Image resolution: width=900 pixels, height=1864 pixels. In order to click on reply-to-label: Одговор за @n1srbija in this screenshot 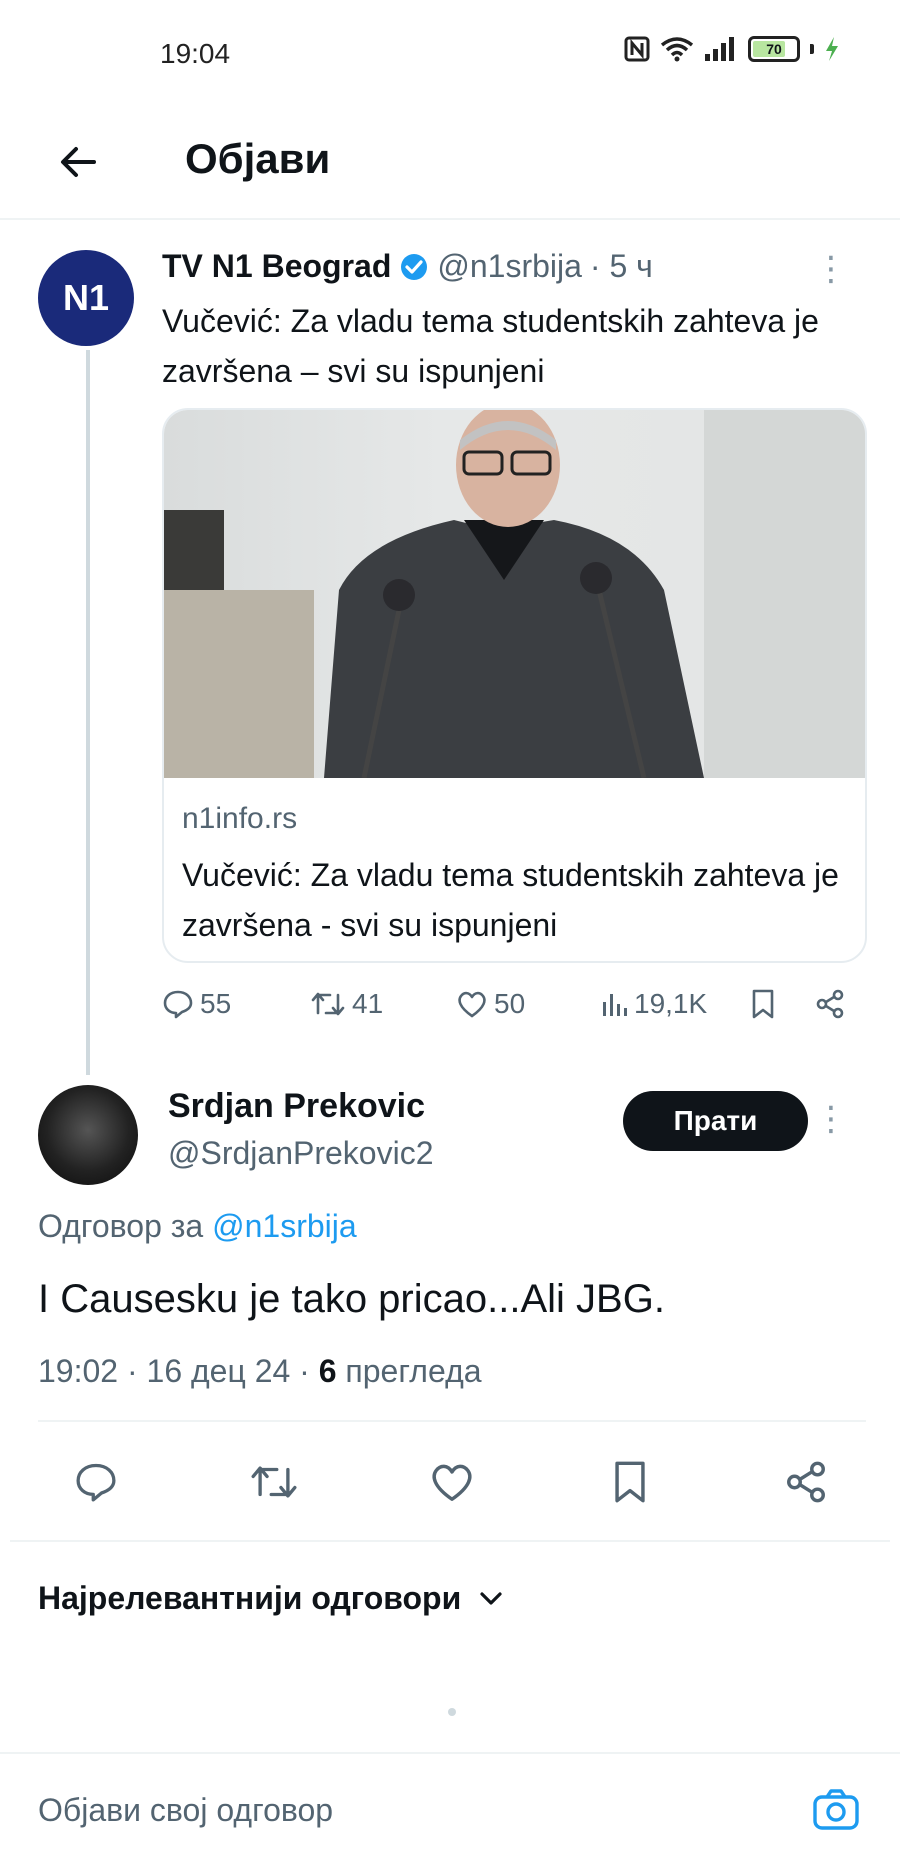, I will do `click(197, 1226)`.